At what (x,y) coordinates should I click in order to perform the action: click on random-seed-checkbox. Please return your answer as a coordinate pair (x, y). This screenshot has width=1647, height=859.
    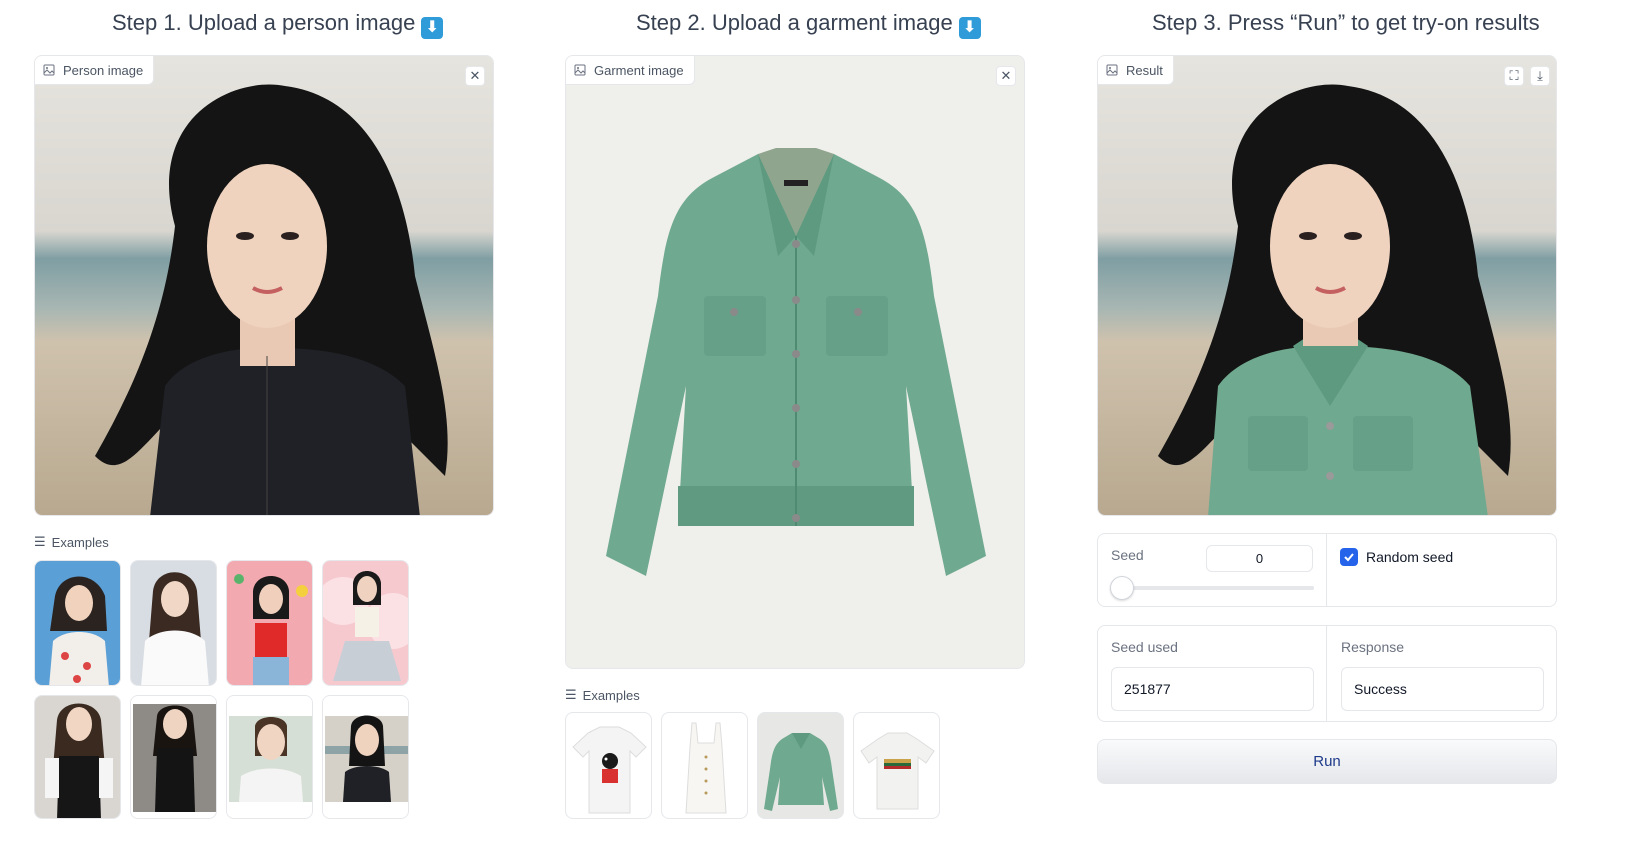
    Looking at the image, I should click on (1349, 557).